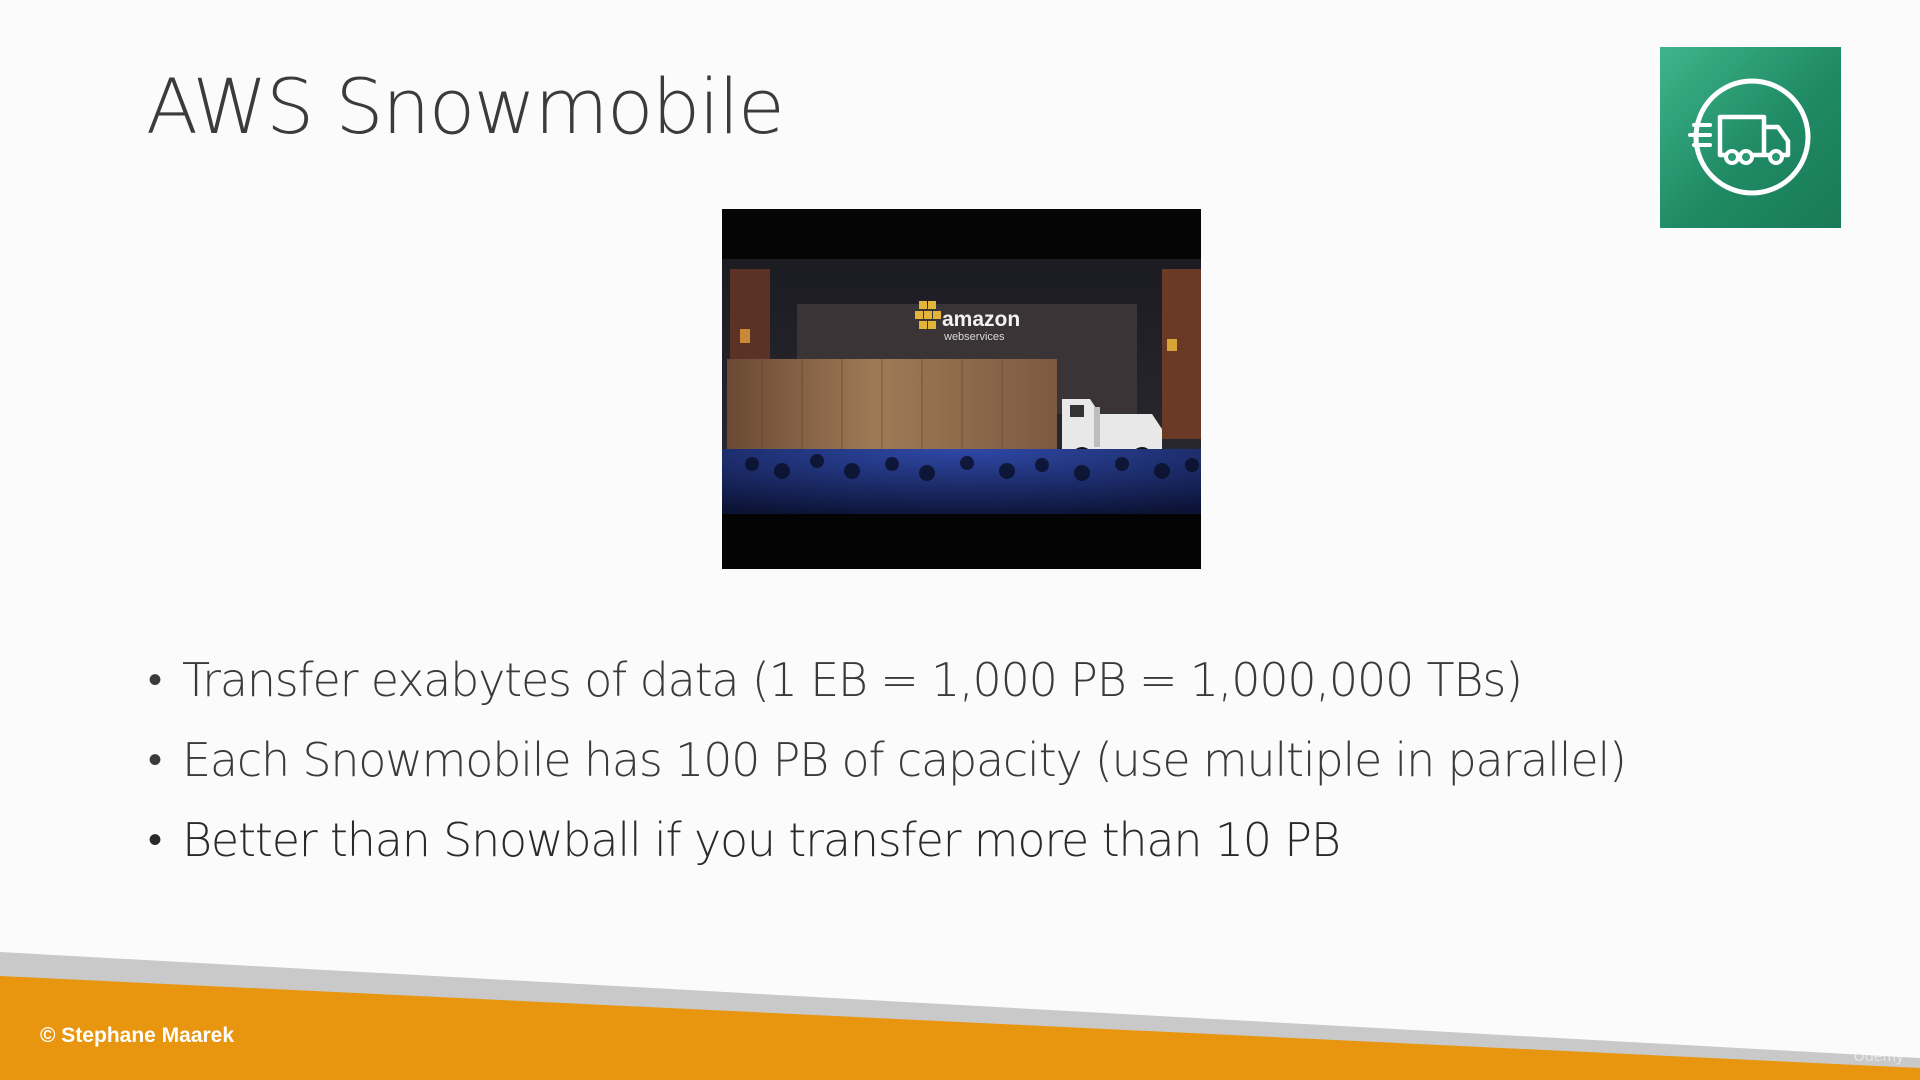  Describe the element at coordinates (1878, 1056) in the screenshot. I see `udemy-watermark: Udemy` at that location.